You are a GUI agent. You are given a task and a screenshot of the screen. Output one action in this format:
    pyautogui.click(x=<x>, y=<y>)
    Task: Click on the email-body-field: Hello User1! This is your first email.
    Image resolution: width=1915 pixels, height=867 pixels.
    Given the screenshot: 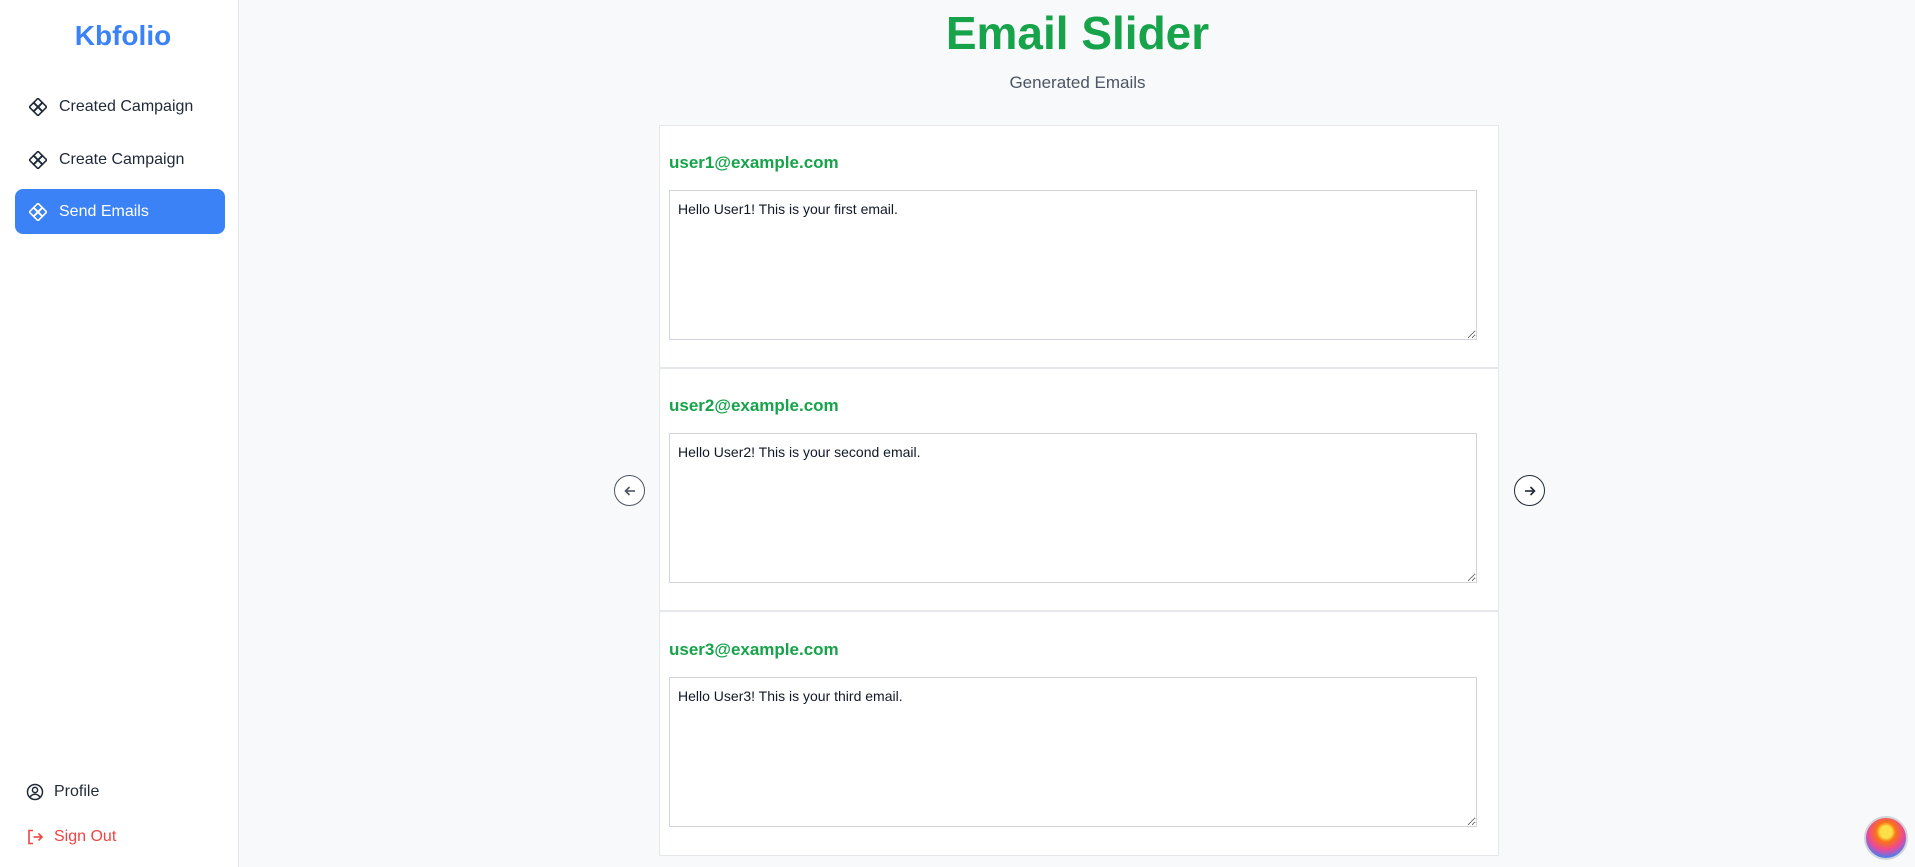 What is the action you would take?
    pyautogui.click(x=1073, y=265)
    